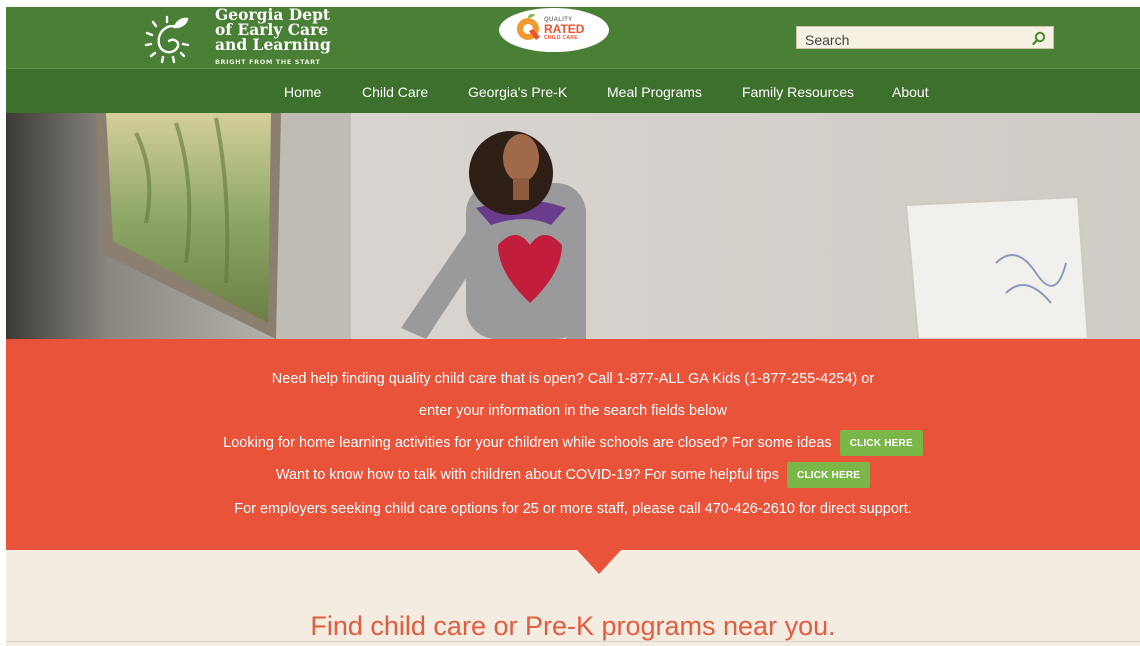 Image resolution: width=1140 pixels, height=646 pixels. What do you see at coordinates (561, 38) in the screenshot?
I see `badge-childcare-text: CHILD CARE` at bounding box center [561, 38].